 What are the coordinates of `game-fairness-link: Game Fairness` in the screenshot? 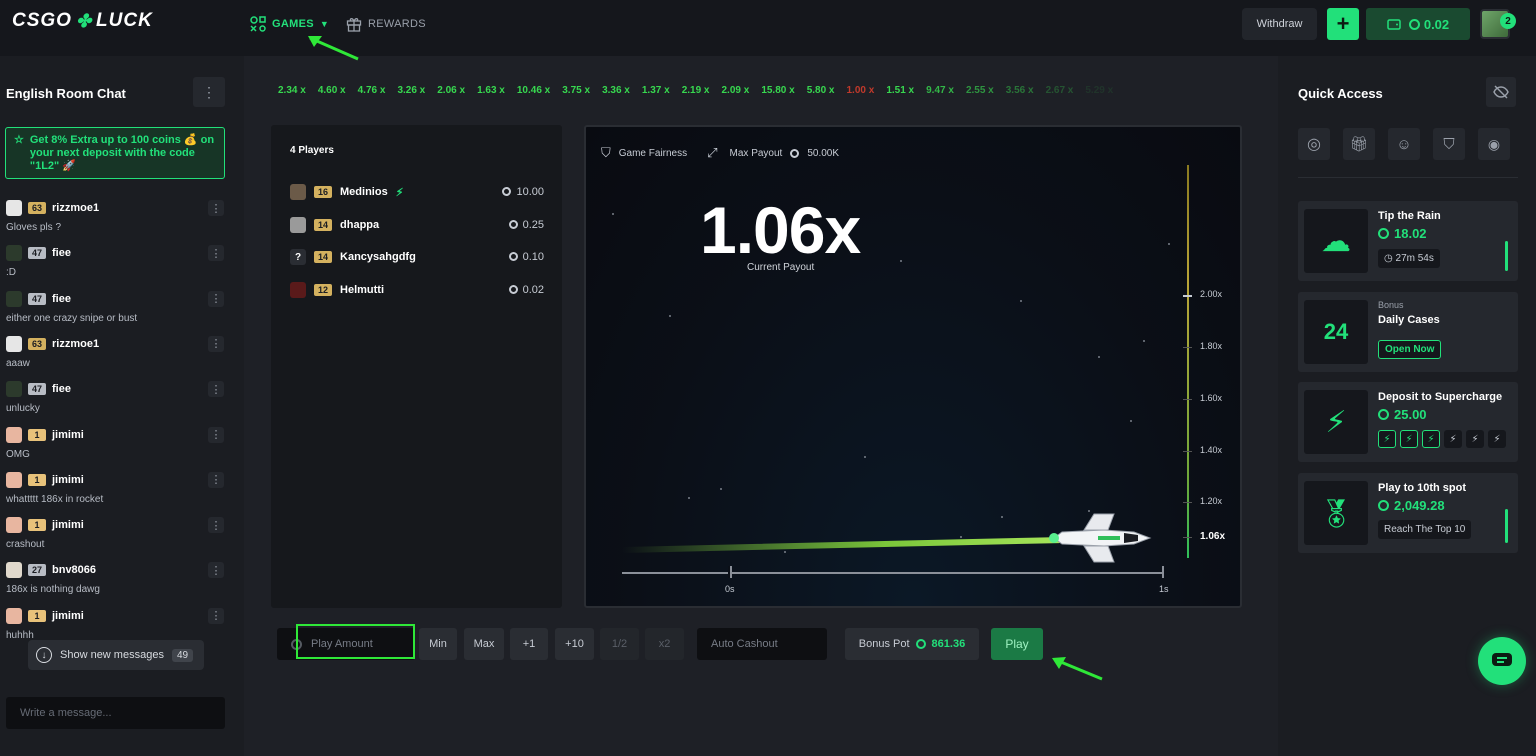 It's located at (653, 153).